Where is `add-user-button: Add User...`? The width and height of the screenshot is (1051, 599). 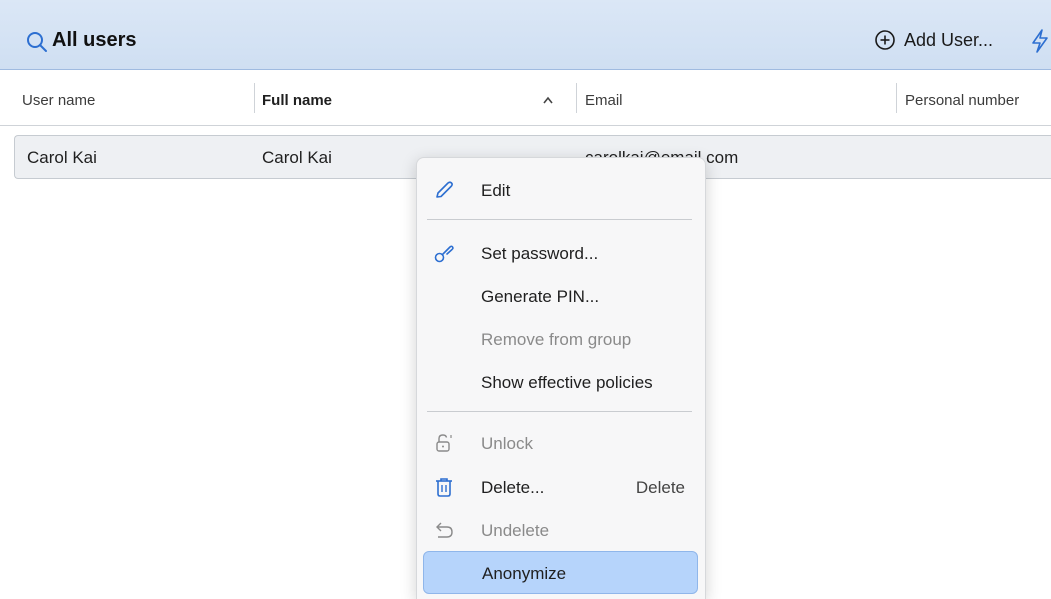 add-user-button: Add User... is located at coordinates (933, 40).